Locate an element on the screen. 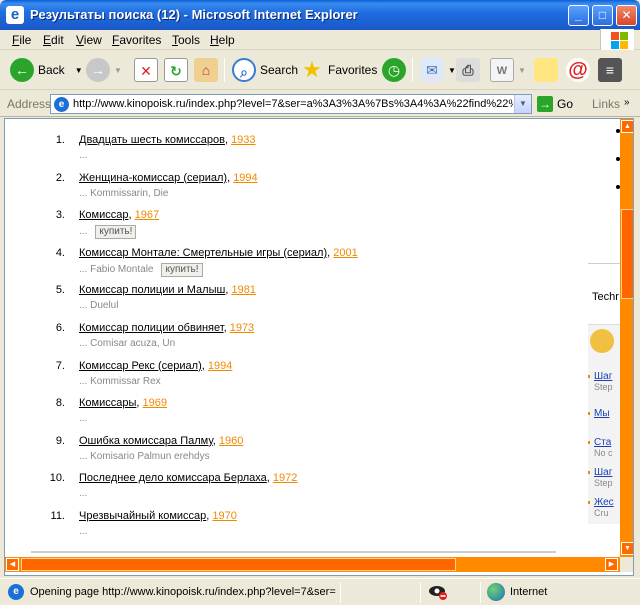  menu-favorites: Favorites is located at coordinates (136, 40).